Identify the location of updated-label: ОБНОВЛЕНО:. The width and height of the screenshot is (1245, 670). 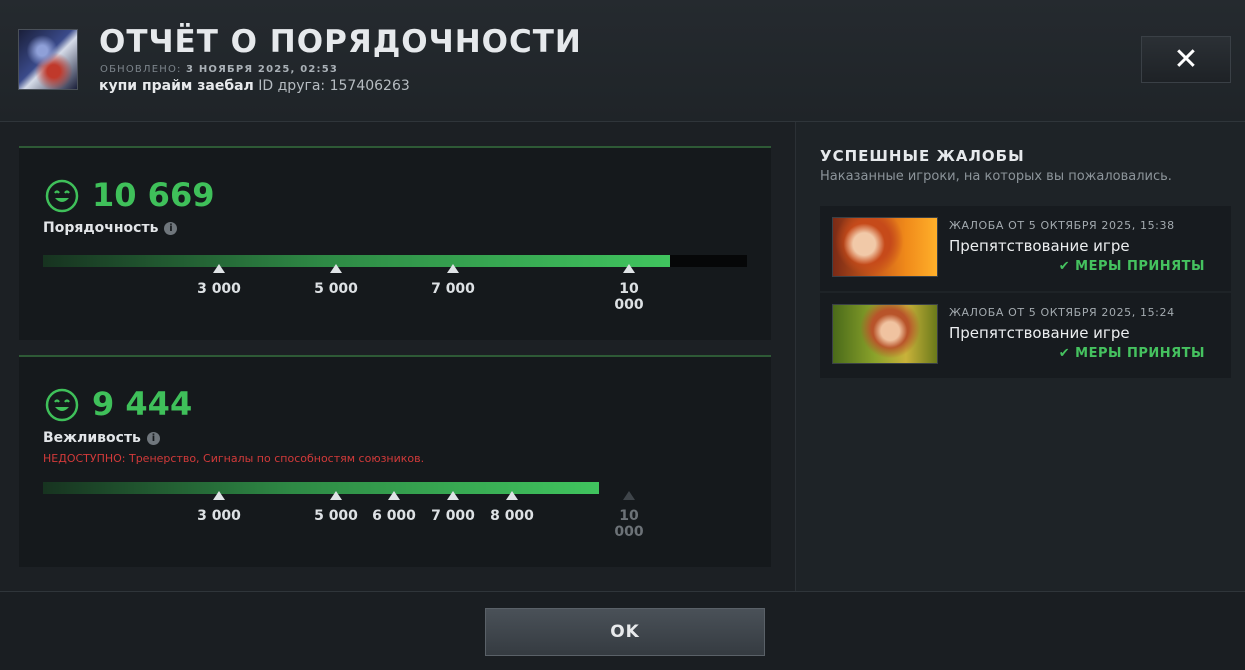
(141, 69).